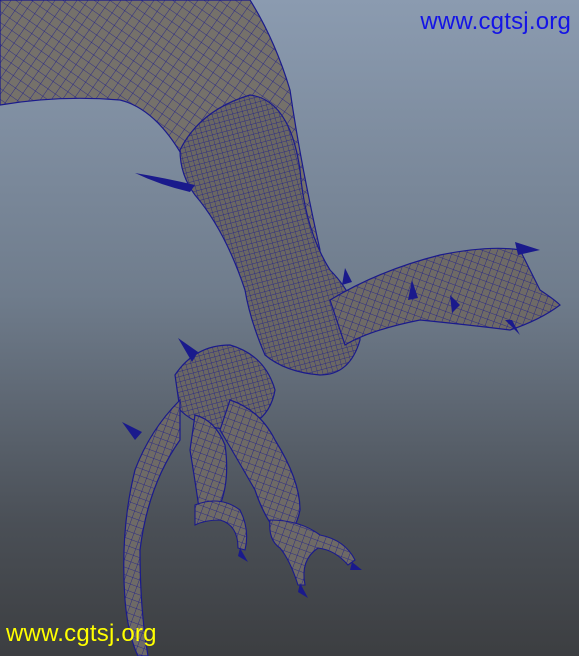 Image resolution: width=579 pixels, height=656 pixels. What do you see at coordinates (81, 633) in the screenshot?
I see `watermark-bottom: www.cgtsj.org` at bounding box center [81, 633].